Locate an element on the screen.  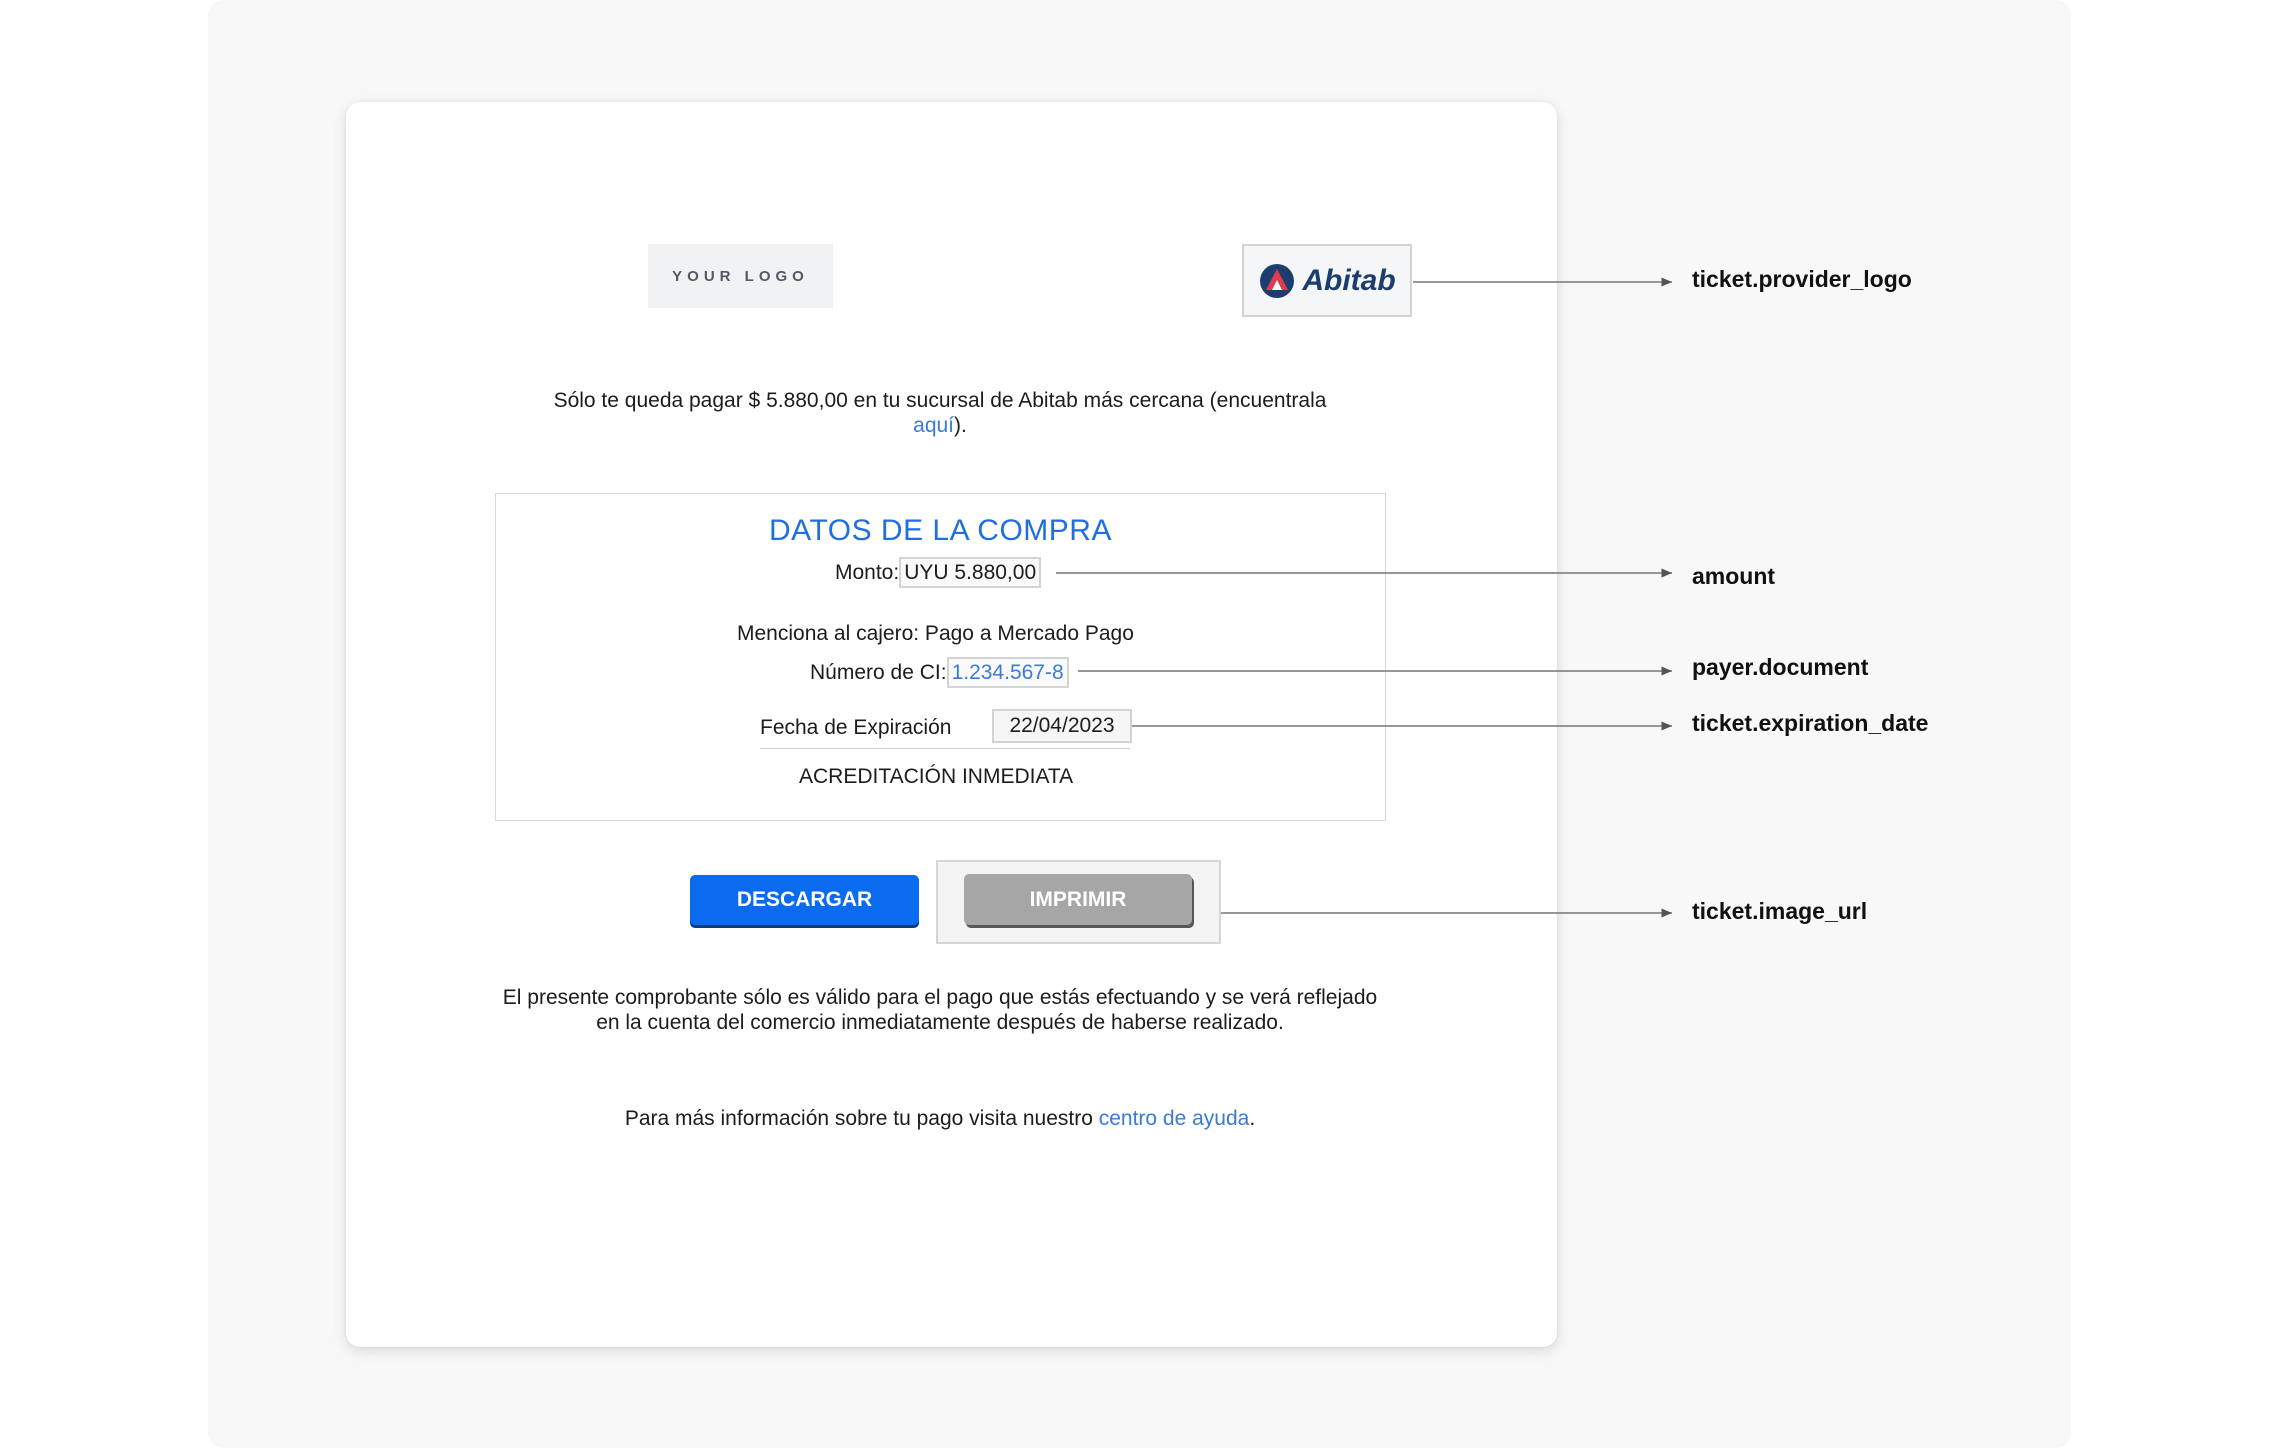
annotation-amount: amount is located at coordinates (1734, 576).